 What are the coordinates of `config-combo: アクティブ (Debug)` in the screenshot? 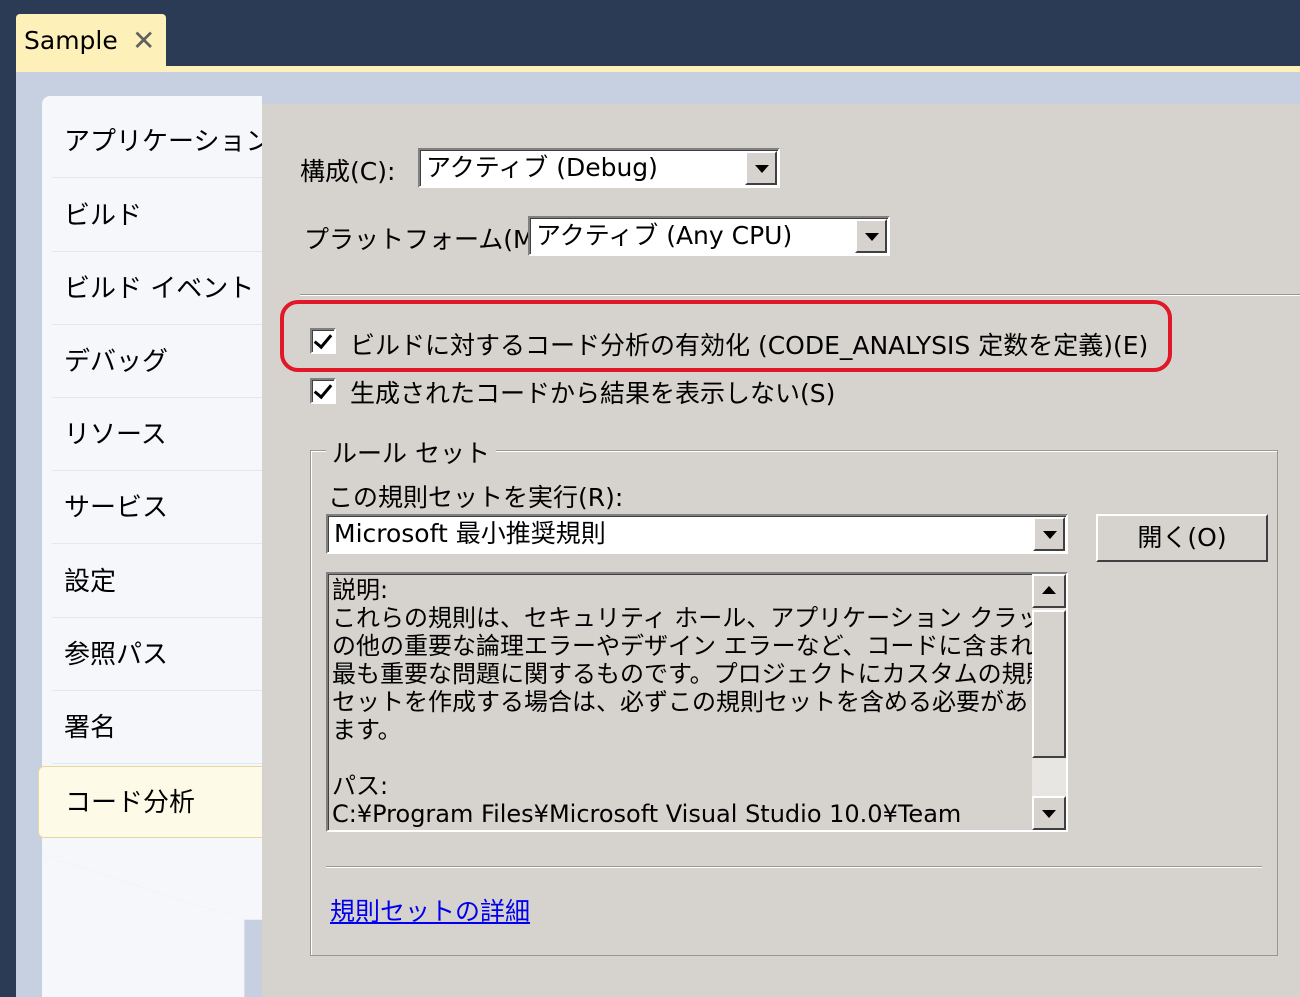 It's located at (599, 168).